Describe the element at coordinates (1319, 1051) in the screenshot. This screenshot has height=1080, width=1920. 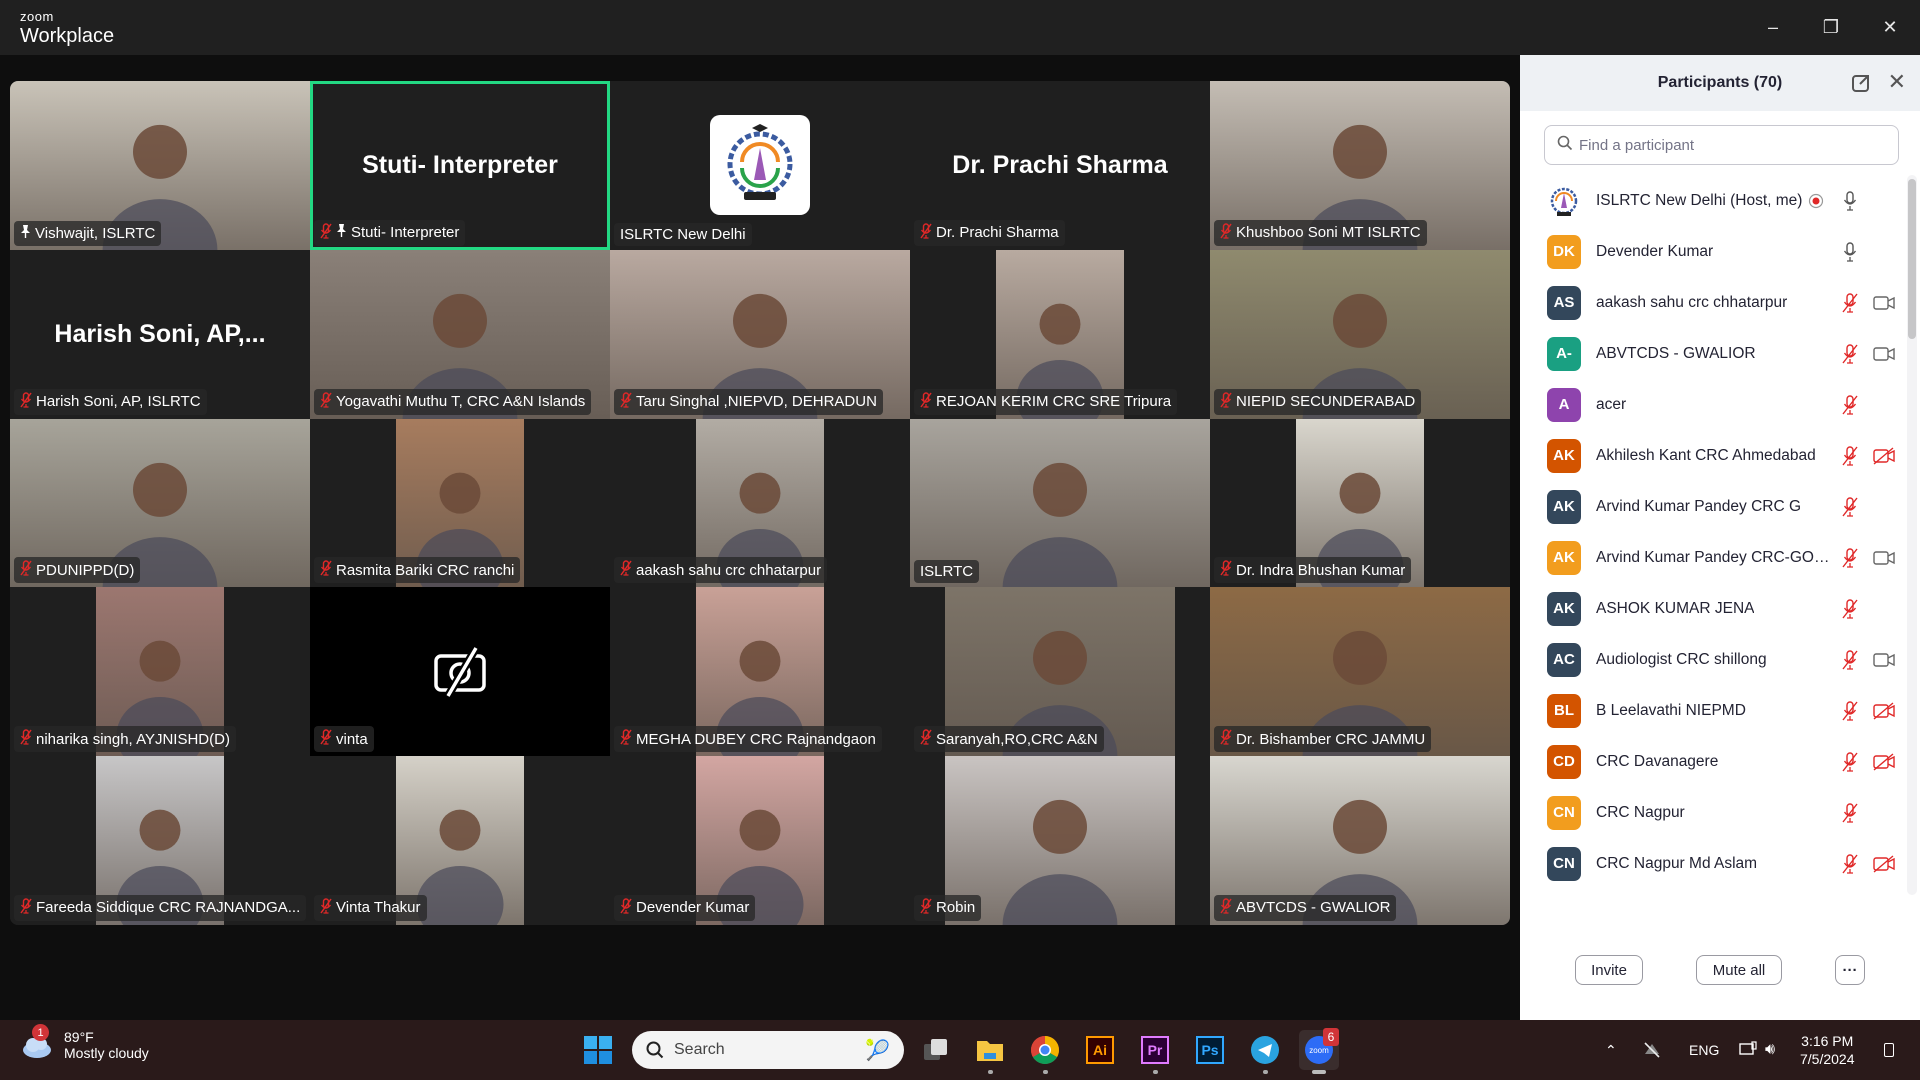
I see `zoom-taskbar-button: zoom 6` at that location.